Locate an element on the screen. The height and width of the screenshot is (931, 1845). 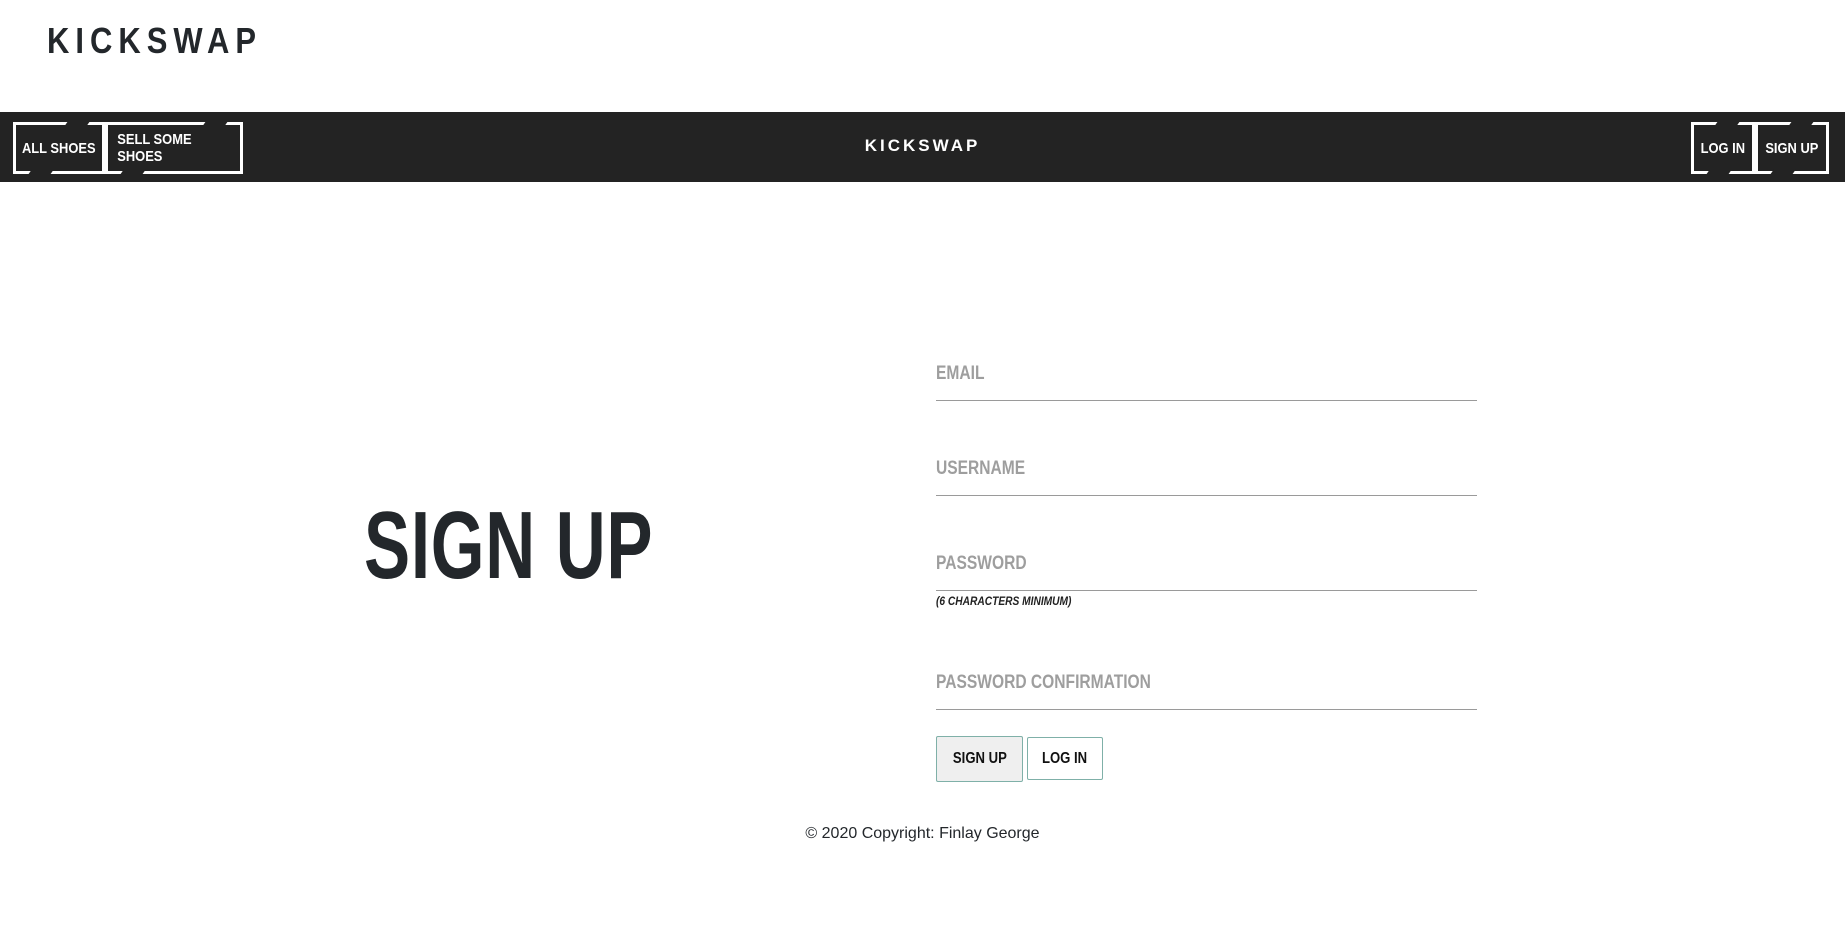
nav-sign-up-button: SIGN UP is located at coordinates (1792, 148).